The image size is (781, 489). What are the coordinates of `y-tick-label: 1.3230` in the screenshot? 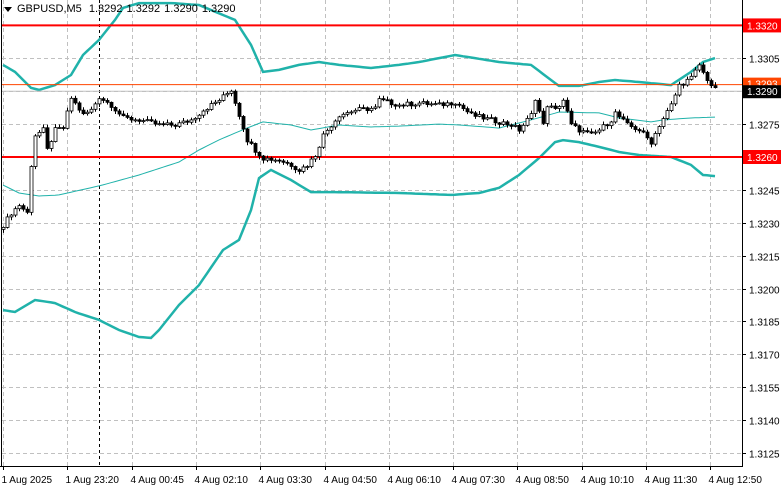 It's located at (764, 225).